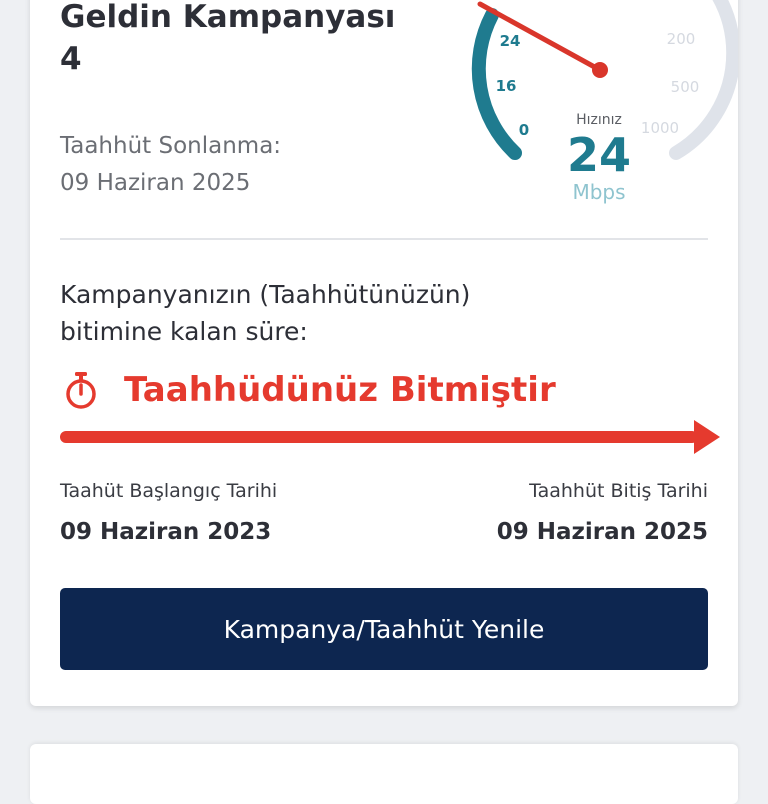 This screenshot has width=768, height=804. Describe the element at coordinates (171, 146) in the screenshot. I see `commitment-end-label: Taahhüt Sonlanma:` at that location.